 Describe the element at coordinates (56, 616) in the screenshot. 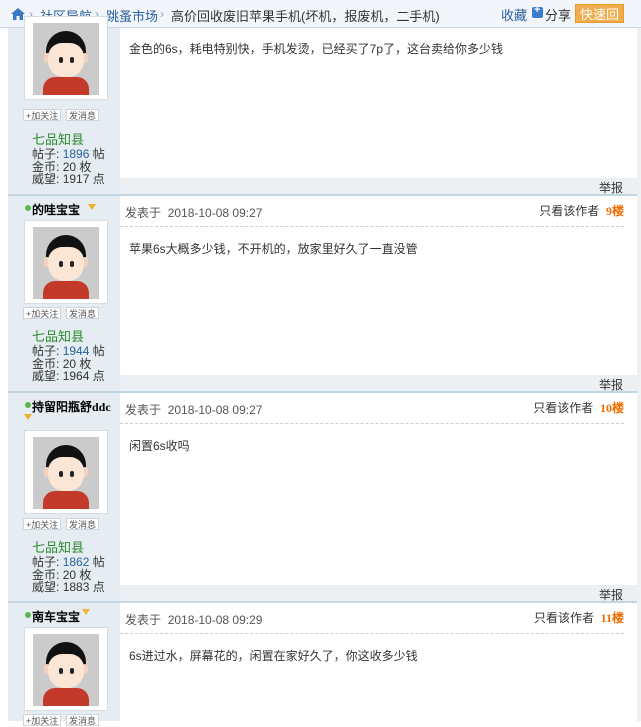

I see `username: 南车宝宝` at that location.